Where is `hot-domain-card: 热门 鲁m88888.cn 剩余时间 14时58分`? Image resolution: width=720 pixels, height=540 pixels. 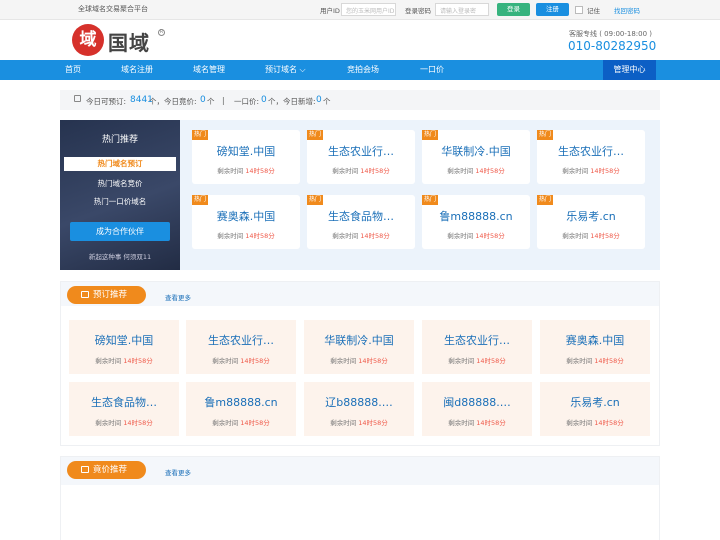 hot-domain-card: 热门 鲁m88888.cn 剩余时间 14时58分 is located at coordinates (476, 222).